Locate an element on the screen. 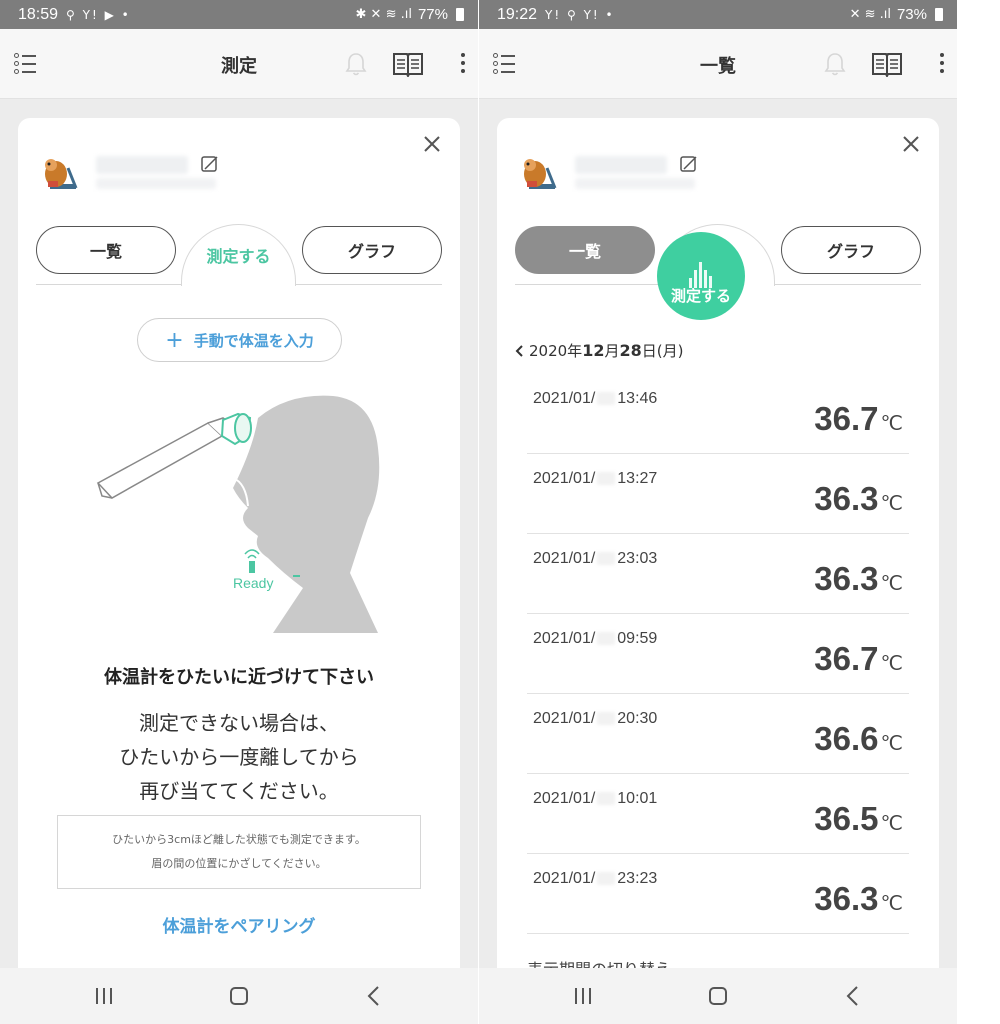 The image size is (1000, 1024). plus-icon: + is located at coordinates (174, 340).